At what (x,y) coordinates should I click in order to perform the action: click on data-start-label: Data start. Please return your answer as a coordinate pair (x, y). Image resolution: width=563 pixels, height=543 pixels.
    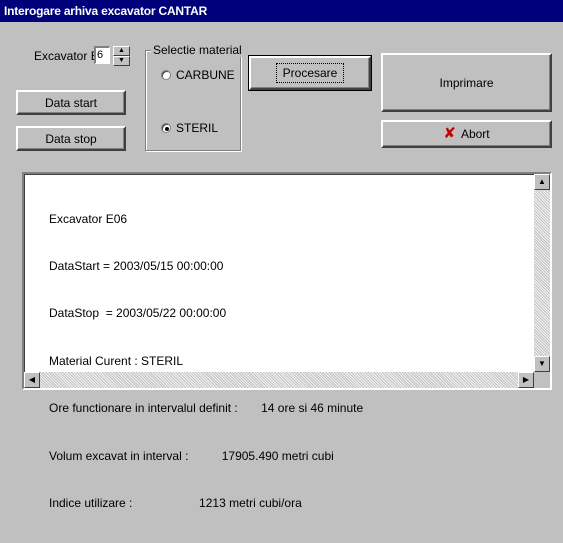
    Looking at the image, I should click on (71, 102).